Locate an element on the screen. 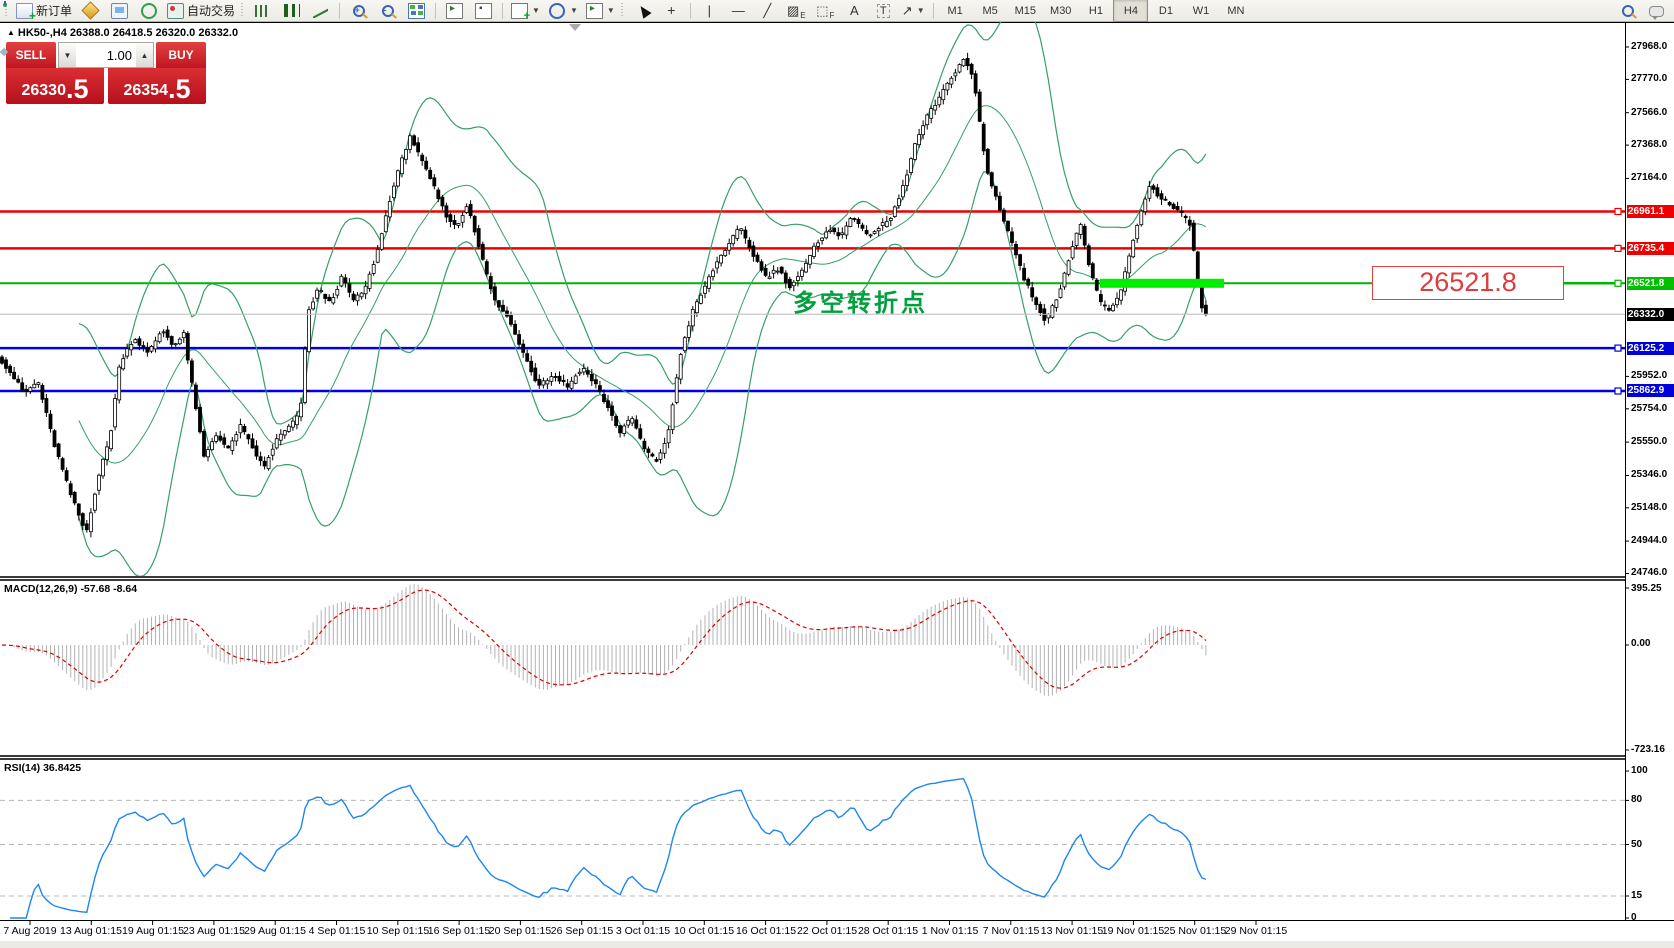  new-order-button: 新订单 is located at coordinates (44, 11).